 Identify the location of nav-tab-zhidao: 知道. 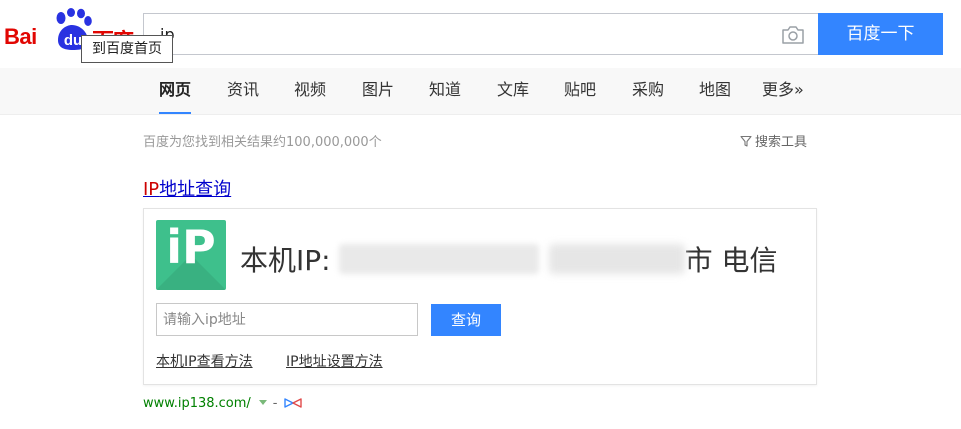
(445, 91).